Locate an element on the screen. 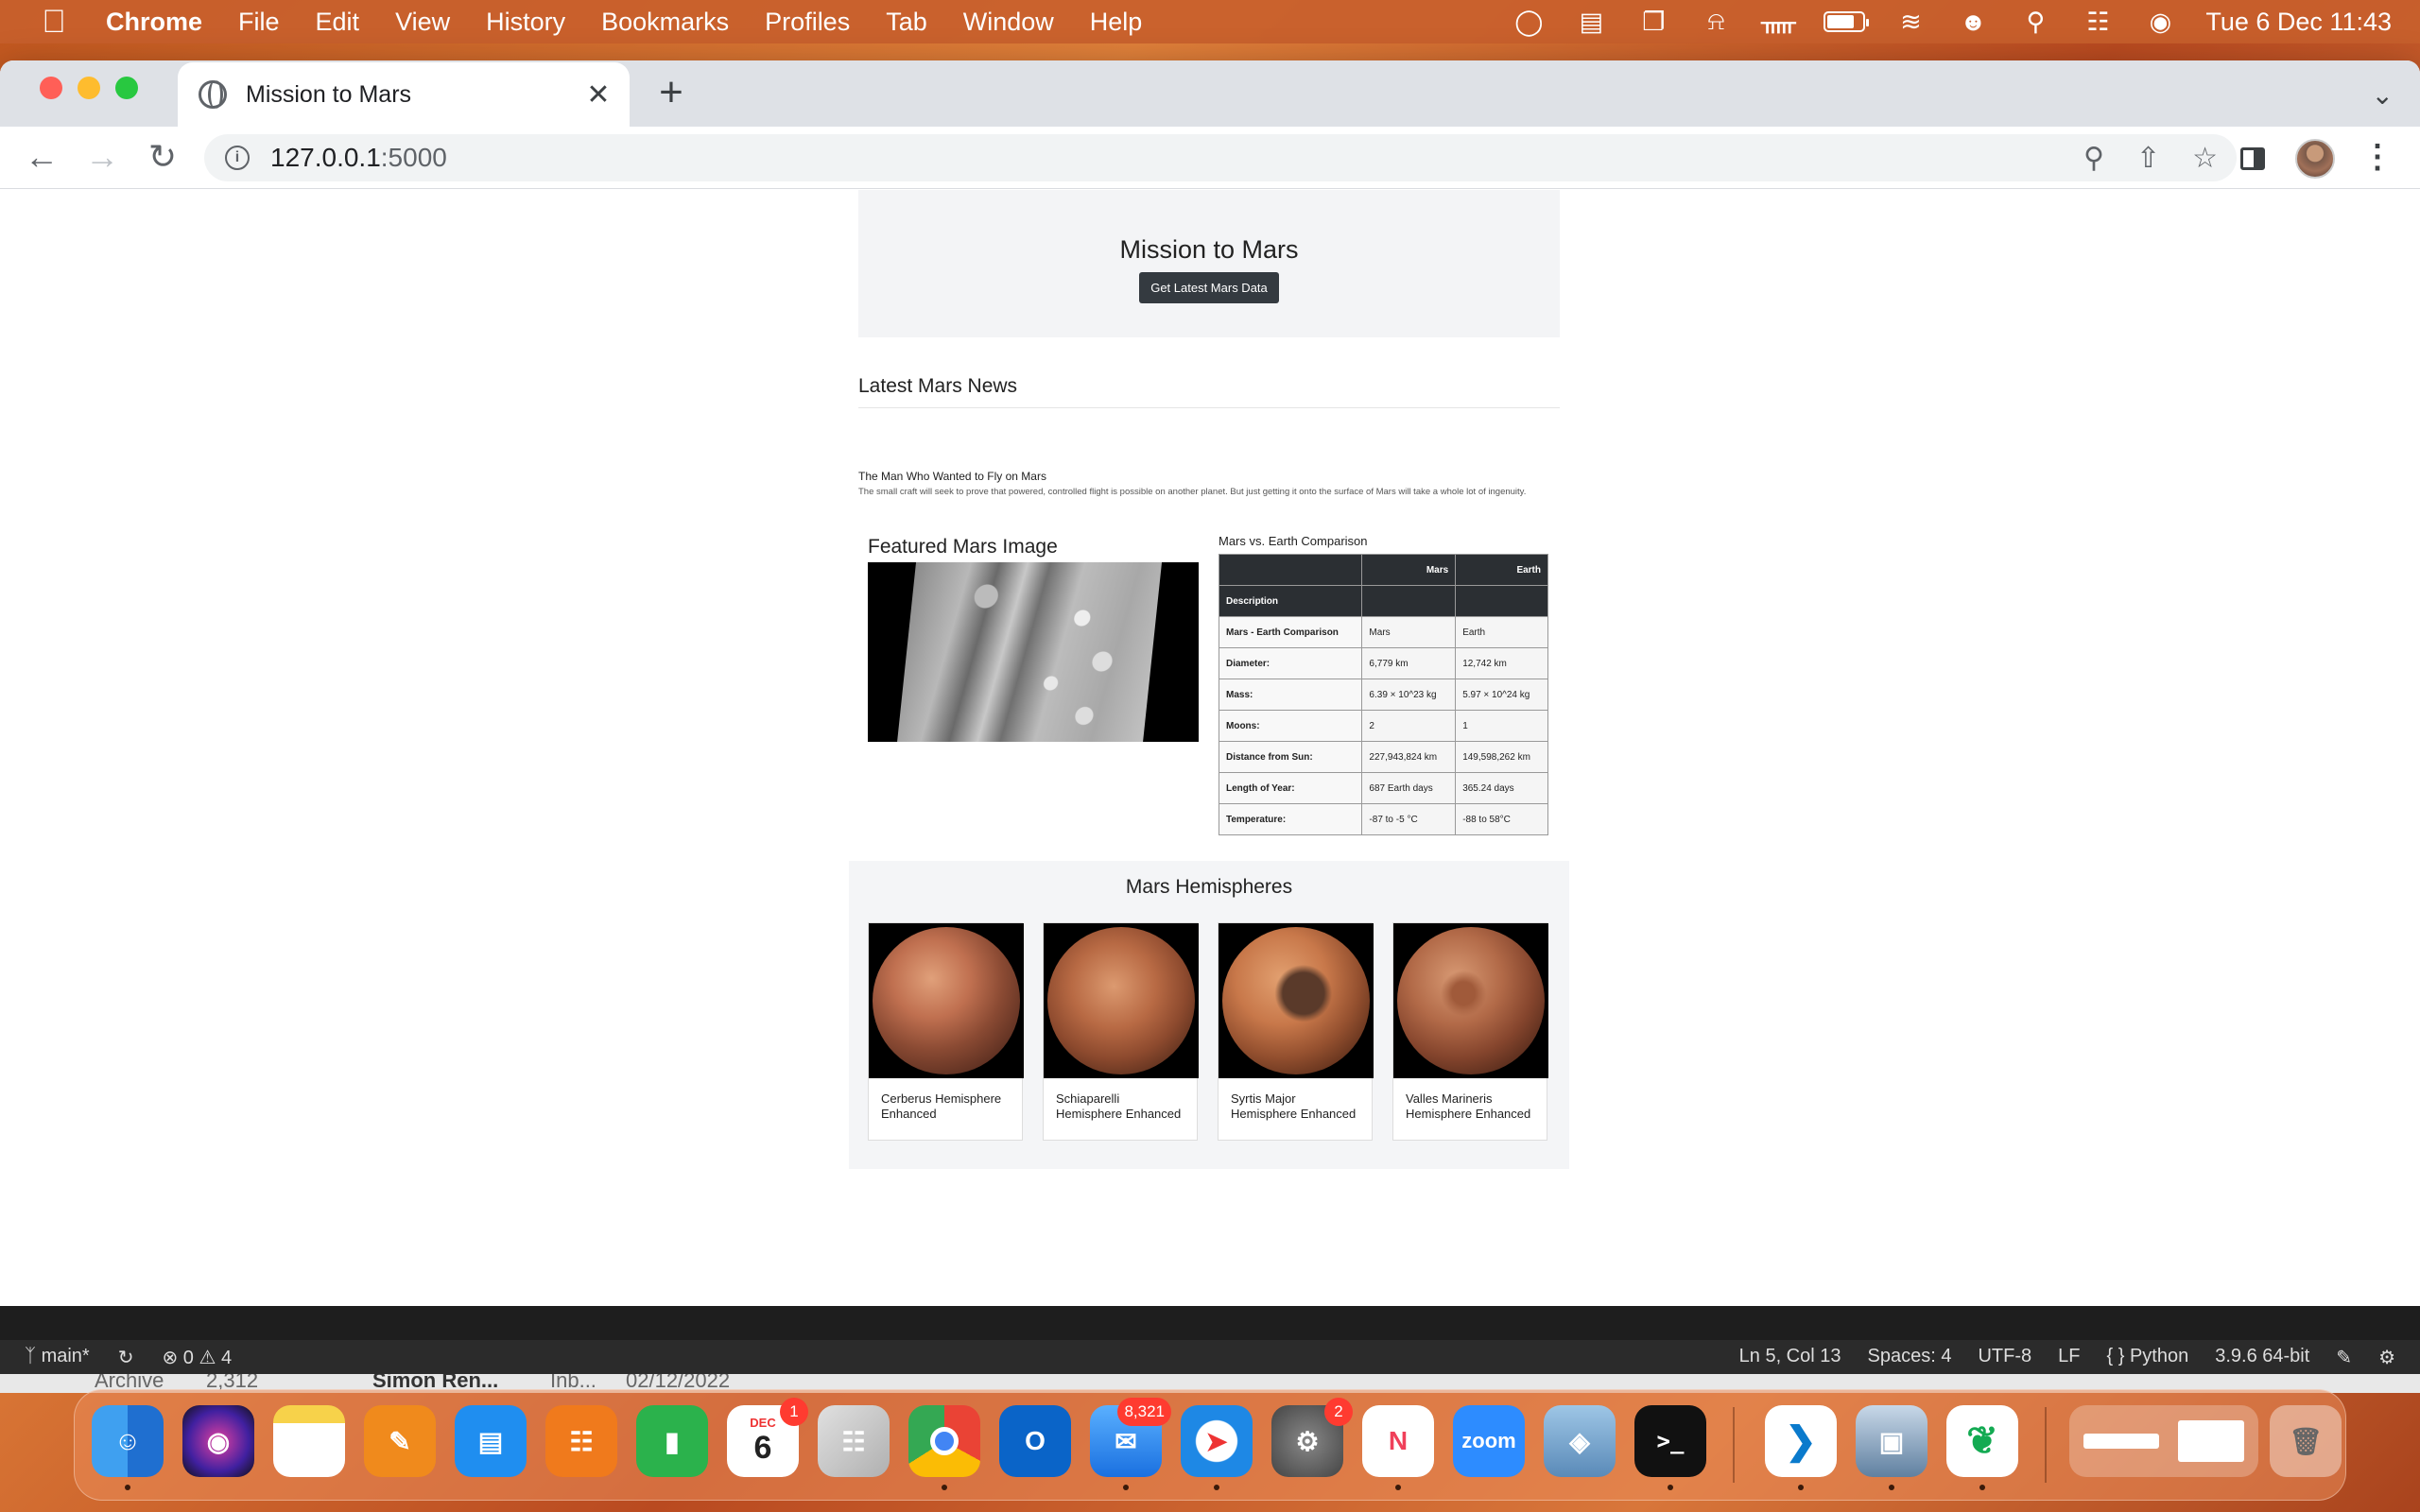 The image size is (2420, 1512). menu-window: Window is located at coordinates (1008, 22).